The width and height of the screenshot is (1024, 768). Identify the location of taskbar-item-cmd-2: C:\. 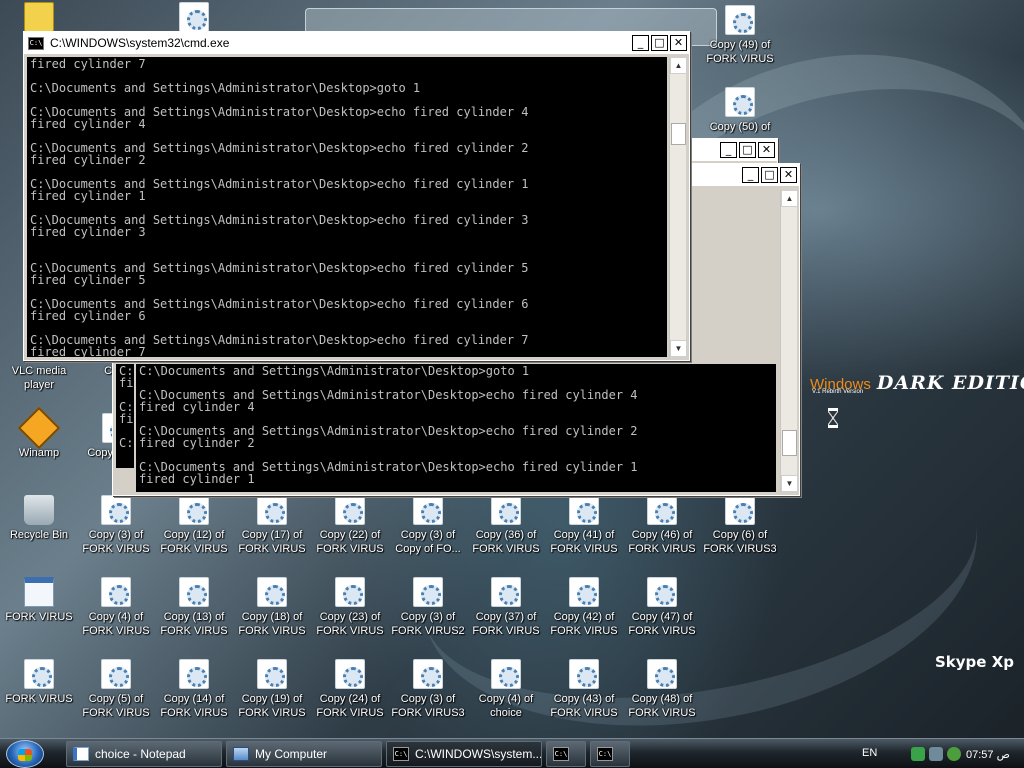
(566, 754).